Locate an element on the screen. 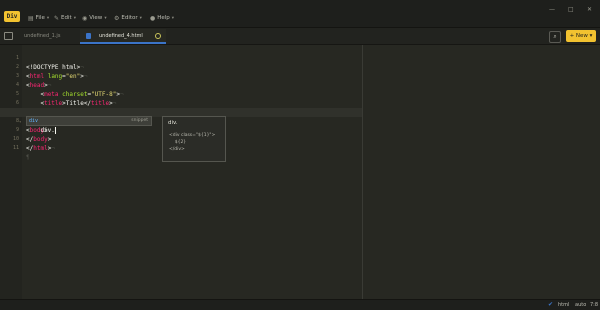 This screenshot has height=310, width=600. new-button: + New ▾ is located at coordinates (581, 36).